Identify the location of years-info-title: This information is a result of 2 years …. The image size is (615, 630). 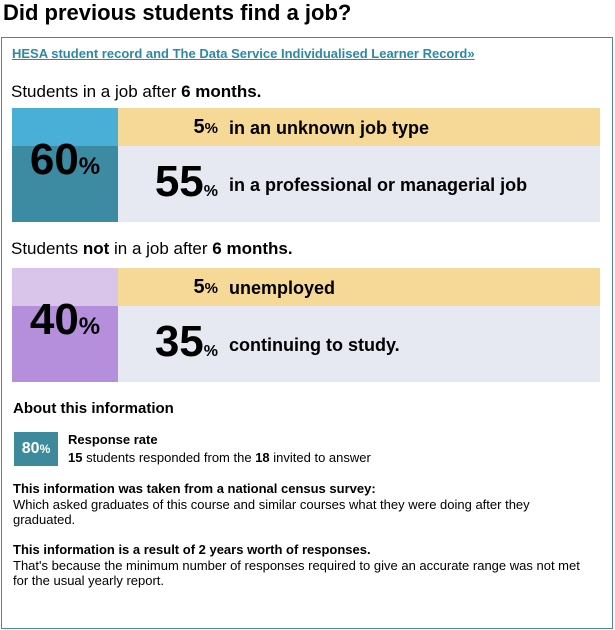
(192, 549).